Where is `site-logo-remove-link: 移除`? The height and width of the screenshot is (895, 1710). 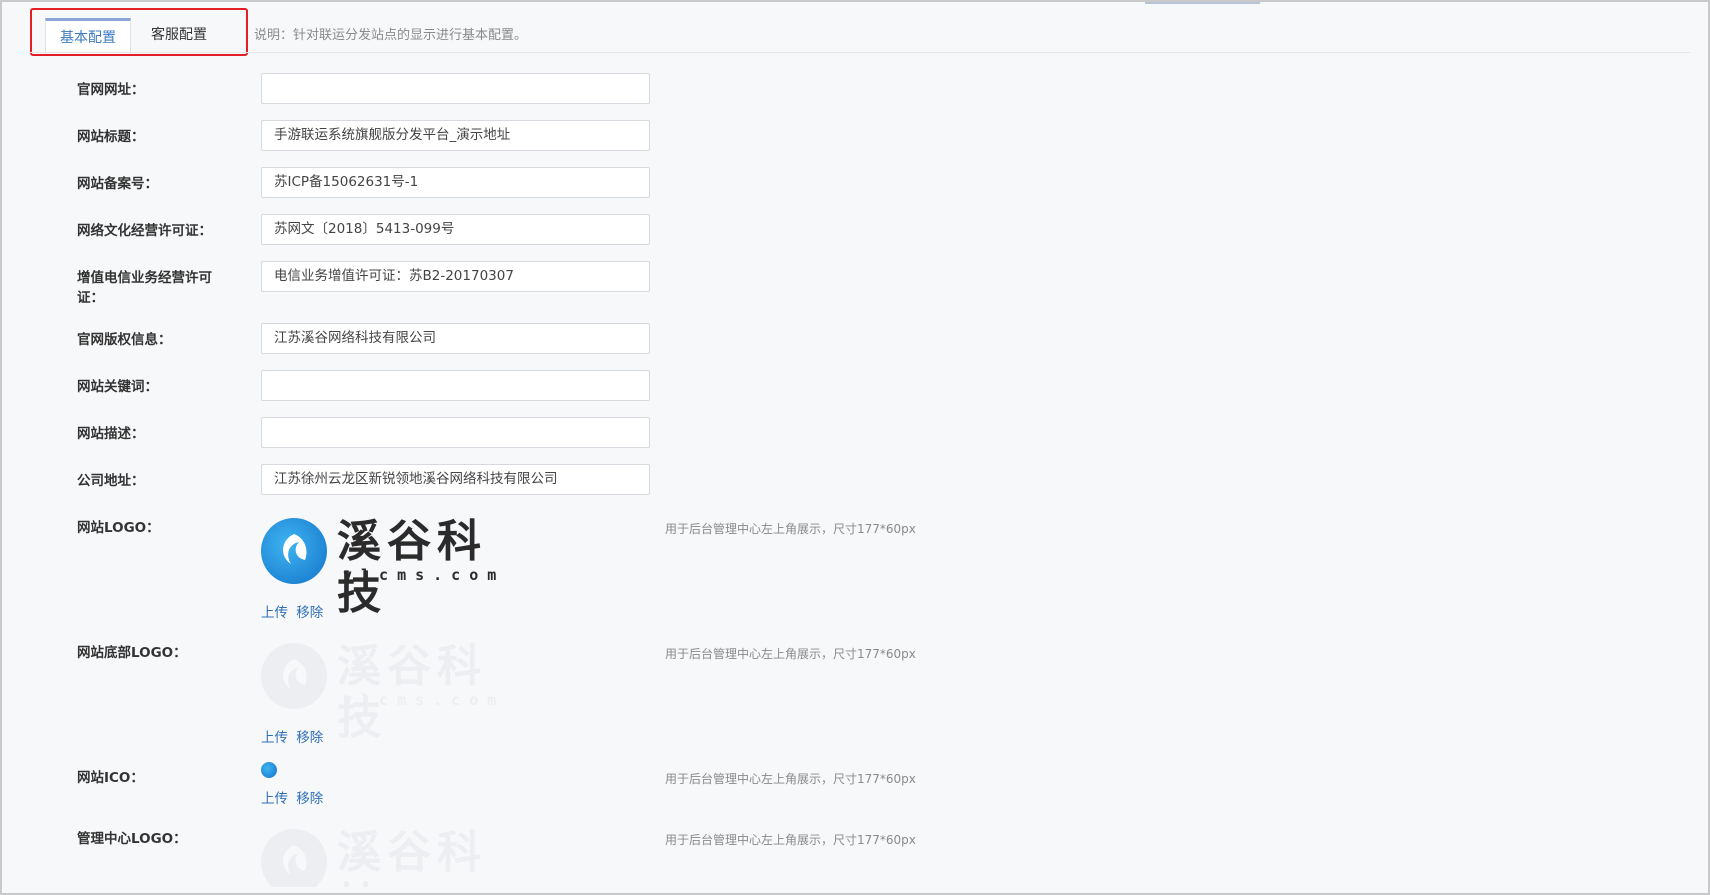 site-logo-remove-link: 移除 is located at coordinates (309, 613).